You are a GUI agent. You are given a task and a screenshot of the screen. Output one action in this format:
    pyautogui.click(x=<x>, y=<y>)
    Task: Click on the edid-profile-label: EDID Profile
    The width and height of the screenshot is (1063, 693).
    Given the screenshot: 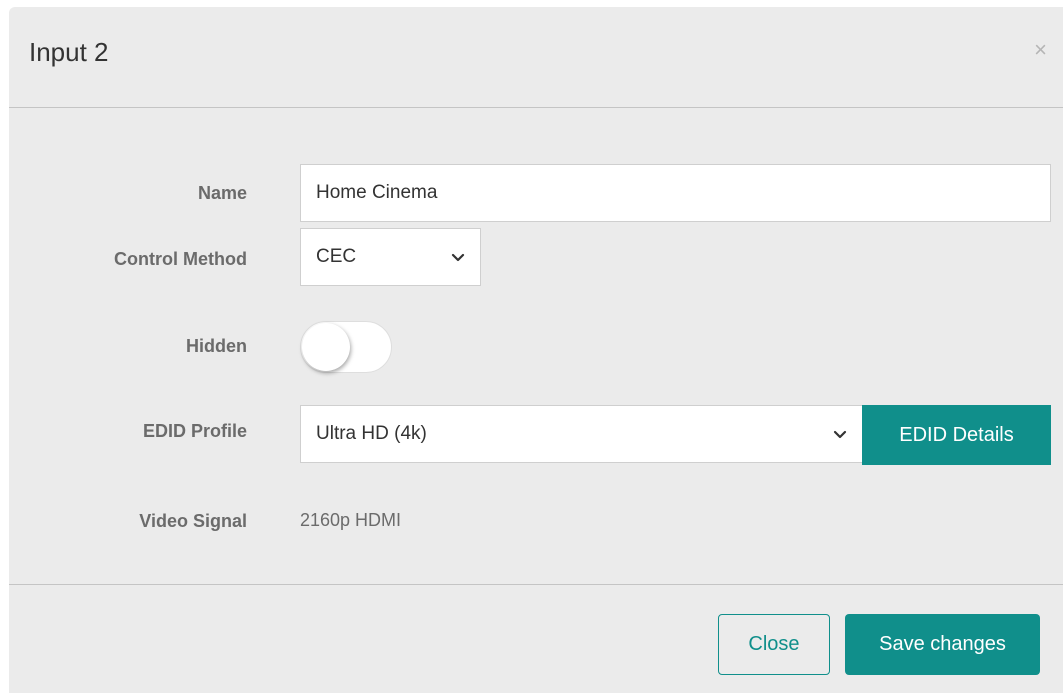 What is the action you would take?
    pyautogui.click(x=194, y=431)
    